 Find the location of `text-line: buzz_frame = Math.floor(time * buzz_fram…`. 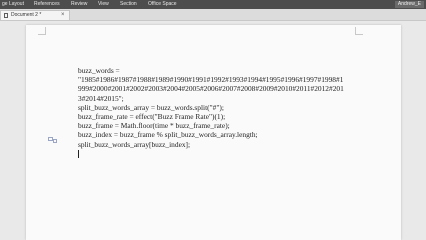

text-line: buzz_frame = Math.floor(time * buzz_fram… is located at coordinates (154, 126).